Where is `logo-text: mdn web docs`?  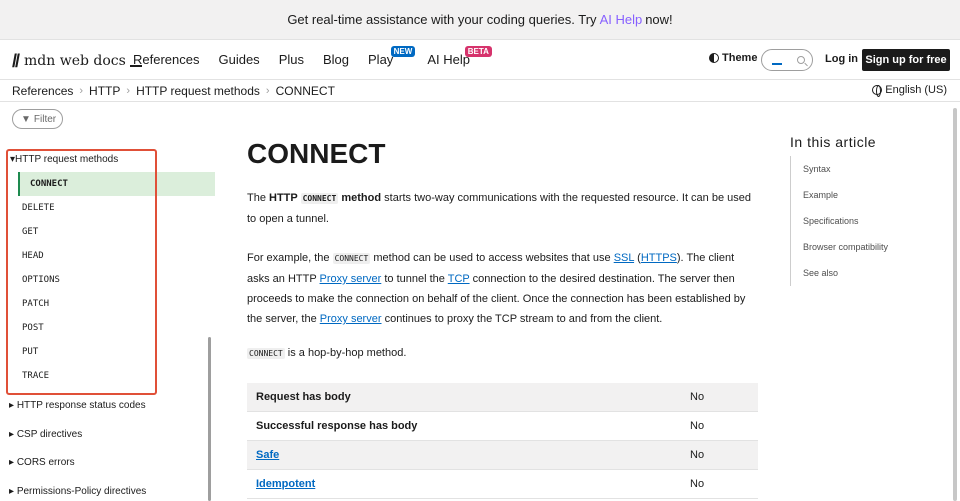 logo-text: mdn web docs is located at coordinates (75, 61).